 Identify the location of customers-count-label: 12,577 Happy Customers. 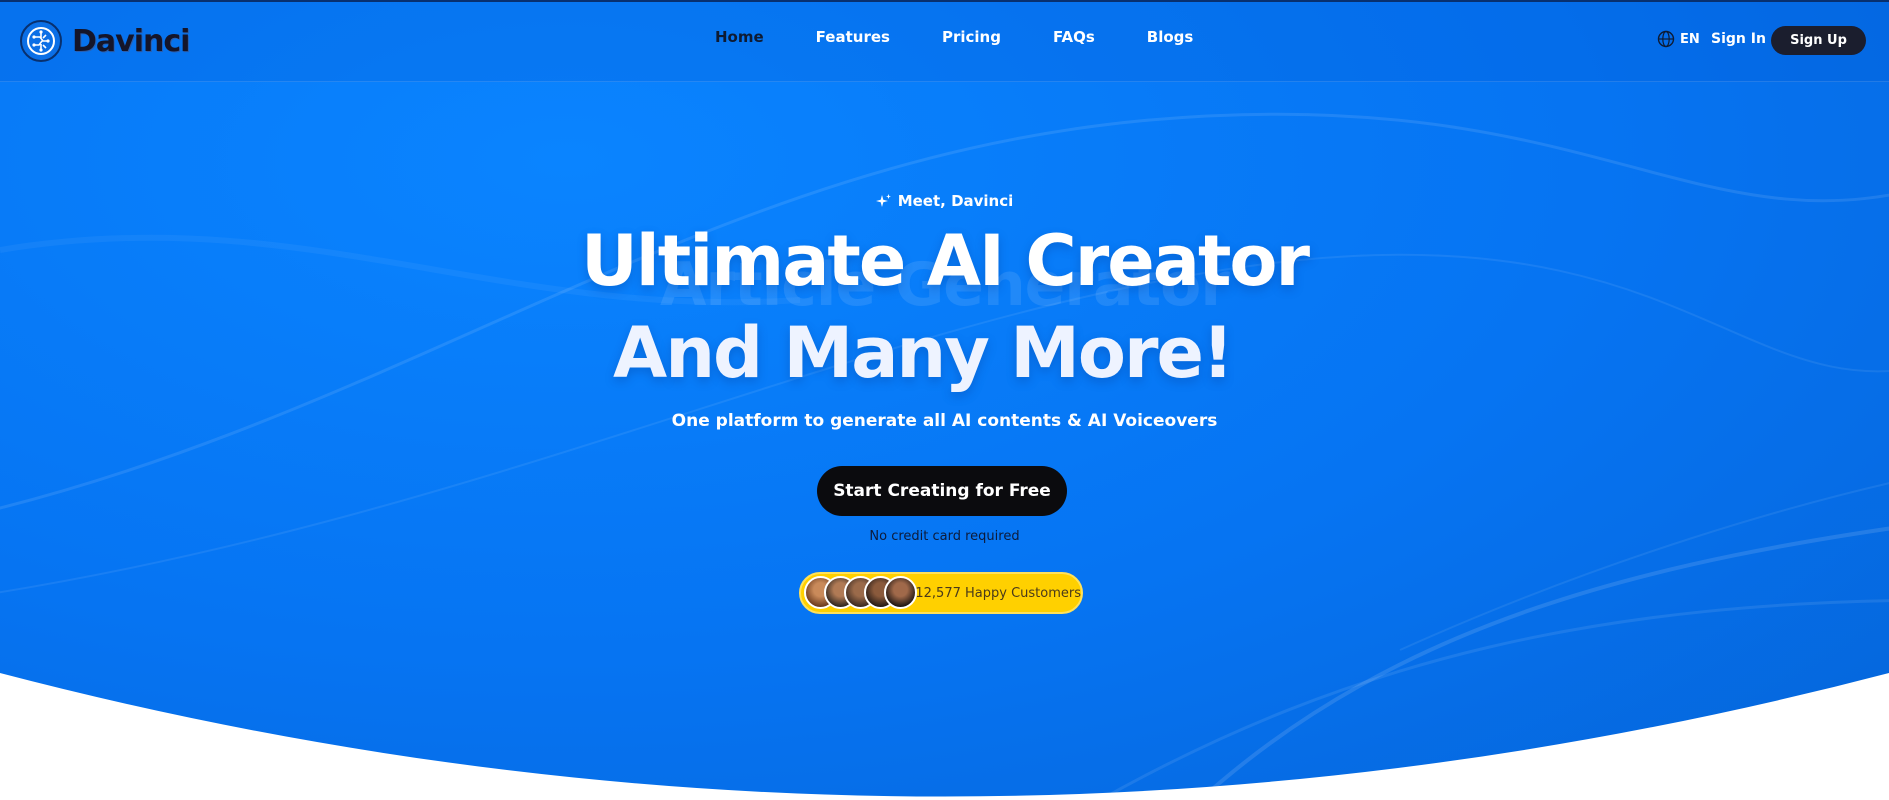
(998, 593).